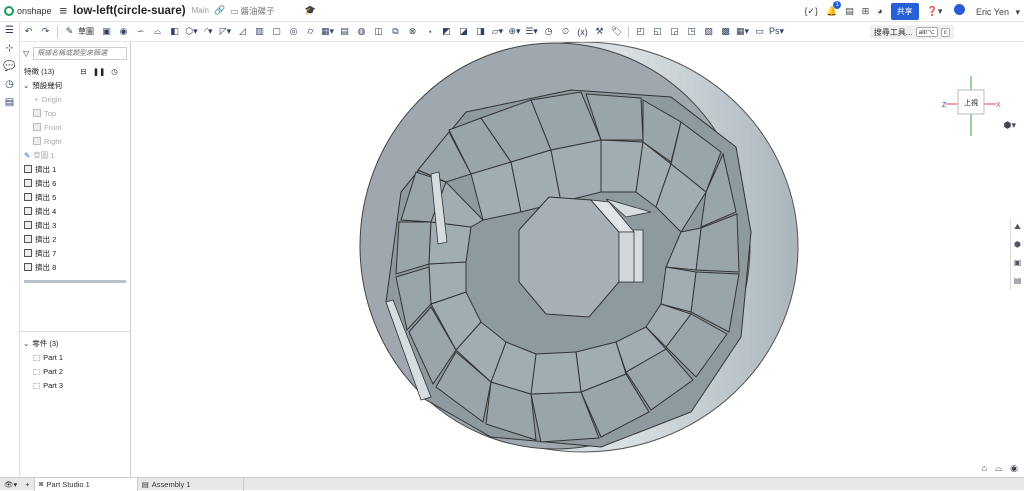 This screenshot has width=1024, height=491. I want to click on clock-icon: ⏲, so click(565, 32).